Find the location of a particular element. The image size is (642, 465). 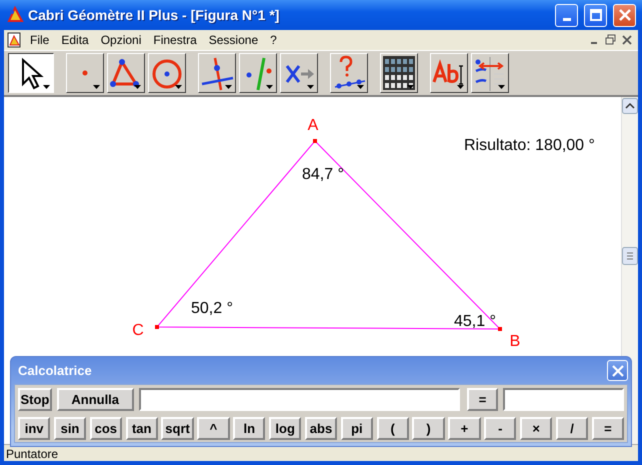

calculator-key: - is located at coordinates (500, 428).